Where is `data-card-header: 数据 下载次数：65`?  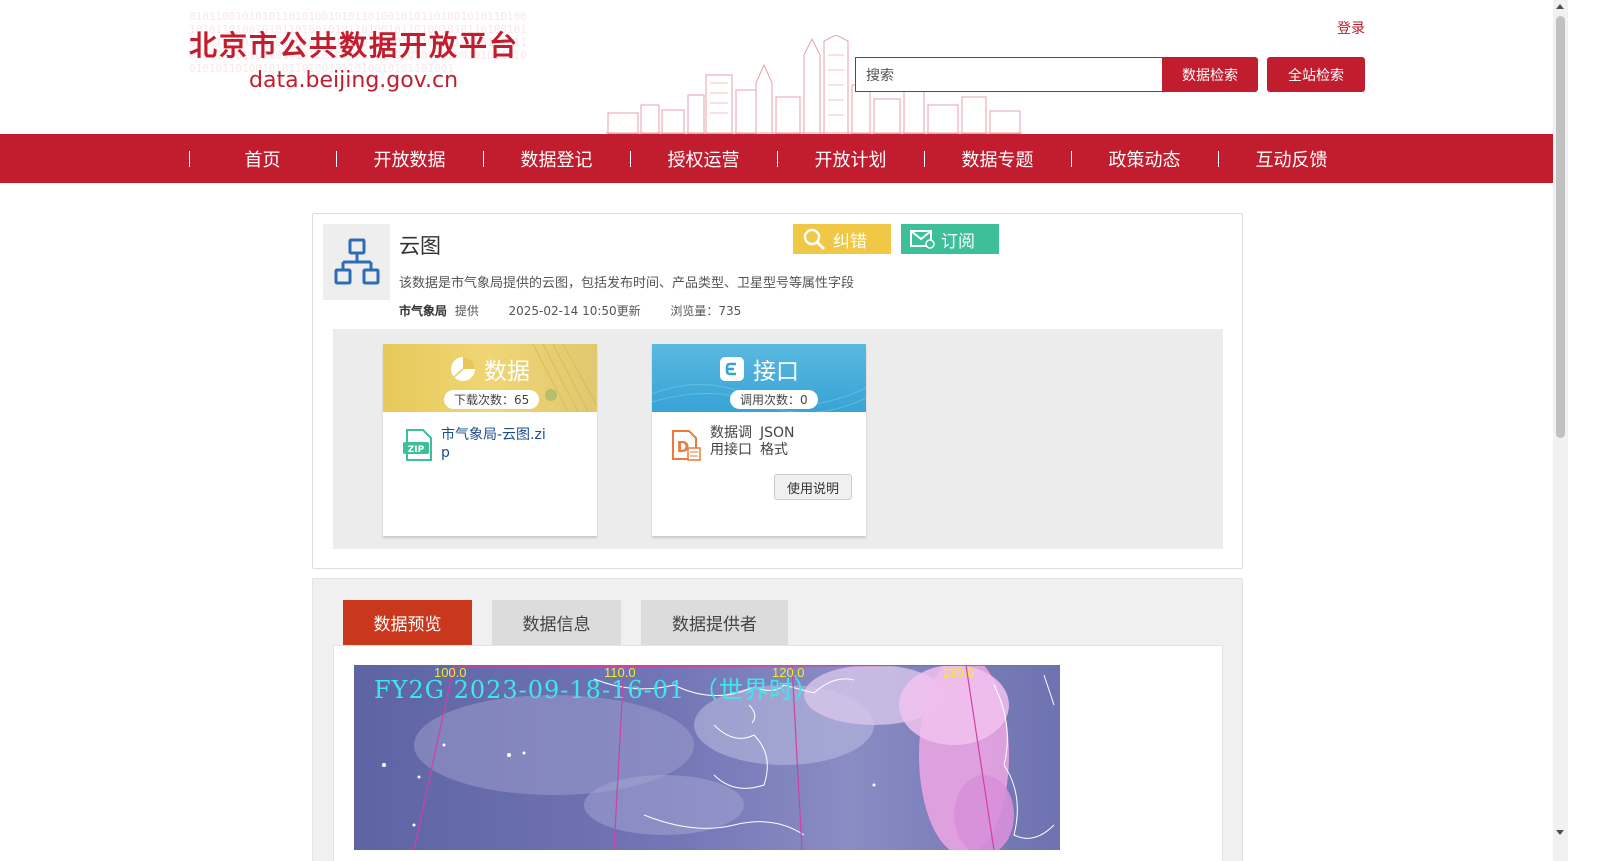
data-card-header: 数据 下载次数：65 is located at coordinates (490, 378).